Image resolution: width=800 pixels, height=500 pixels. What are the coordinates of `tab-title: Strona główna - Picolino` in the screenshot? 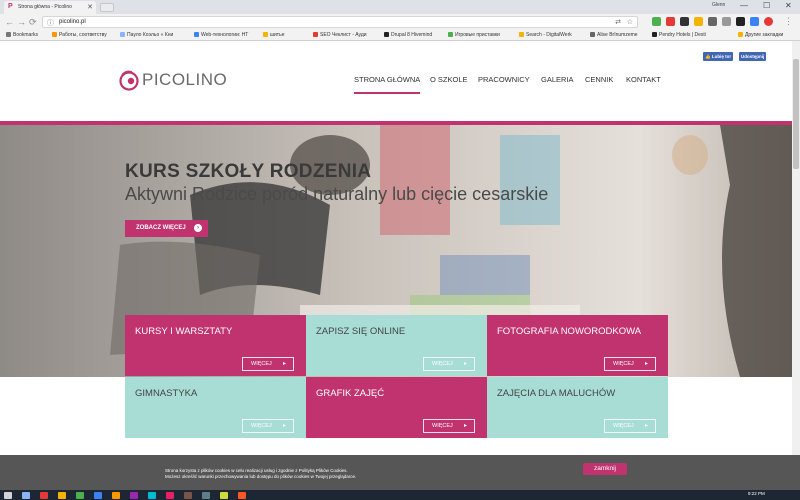 It's located at (45, 7).